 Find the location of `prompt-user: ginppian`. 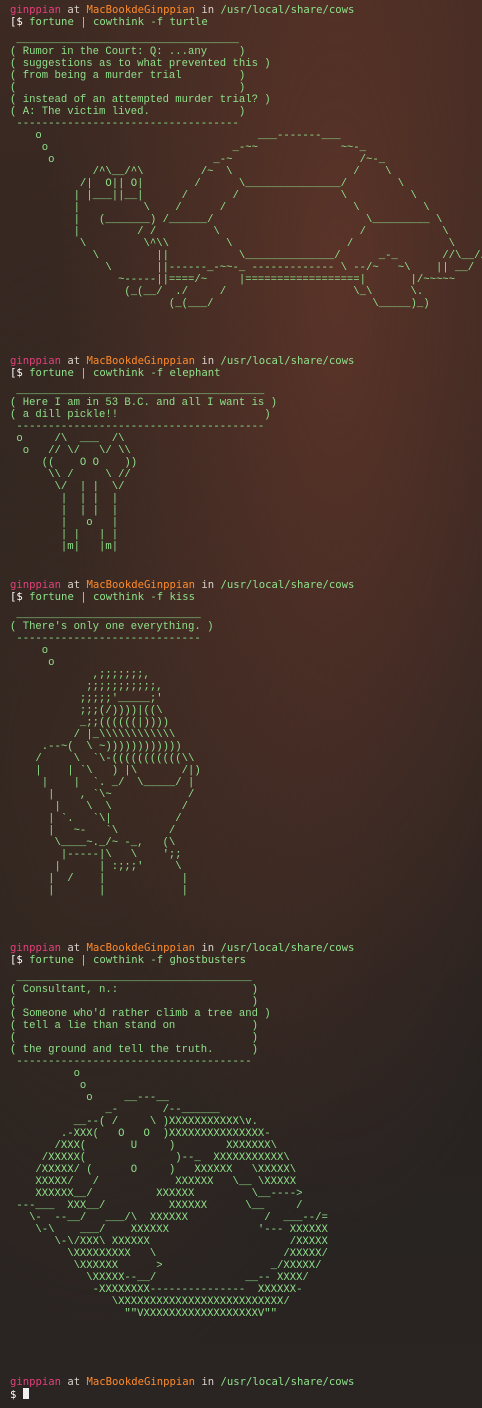

prompt-user: ginppian is located at coordinates (36, 10).